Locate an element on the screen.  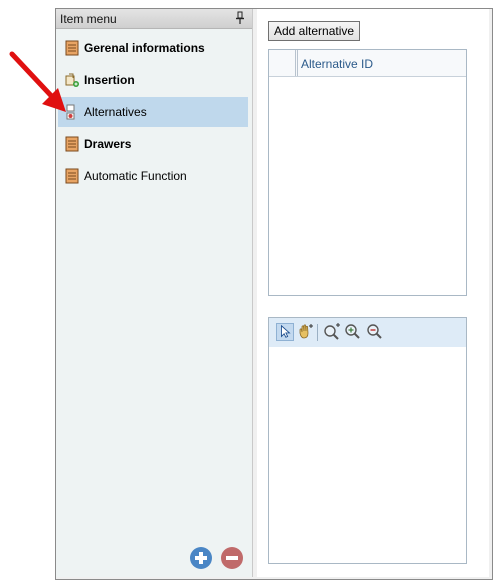
add-item-button is located at coordinates (201, 558).